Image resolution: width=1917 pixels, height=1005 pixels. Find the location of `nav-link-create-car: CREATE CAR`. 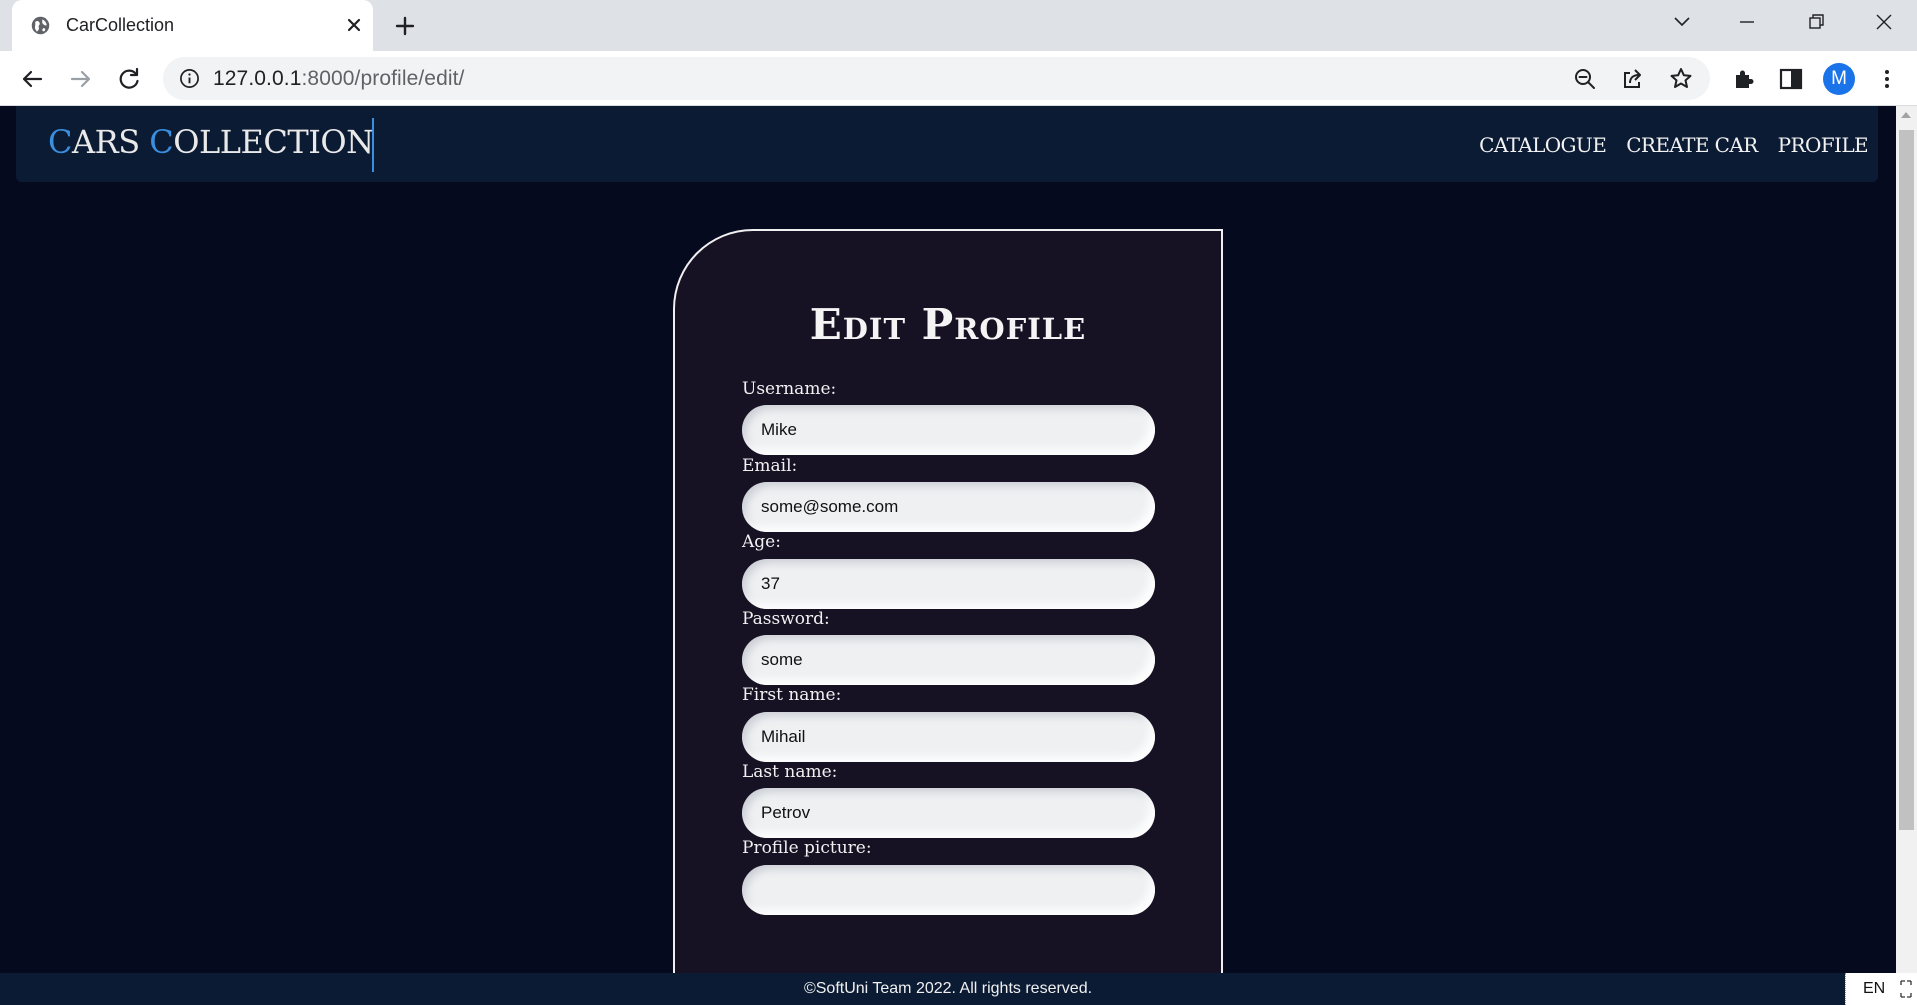

nav-link-create-car: CREATE CAR is located at coordinates (1692, 145).